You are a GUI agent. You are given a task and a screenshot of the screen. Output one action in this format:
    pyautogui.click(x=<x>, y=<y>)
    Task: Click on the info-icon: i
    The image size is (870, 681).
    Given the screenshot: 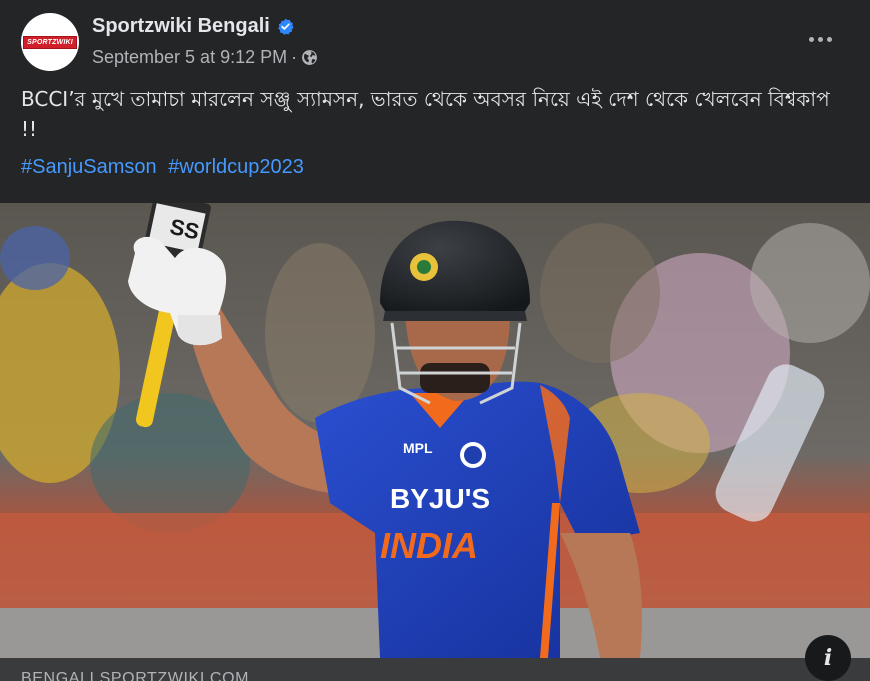 What is the action you would take?
    pyautogui.click(x=828, y=658)
    